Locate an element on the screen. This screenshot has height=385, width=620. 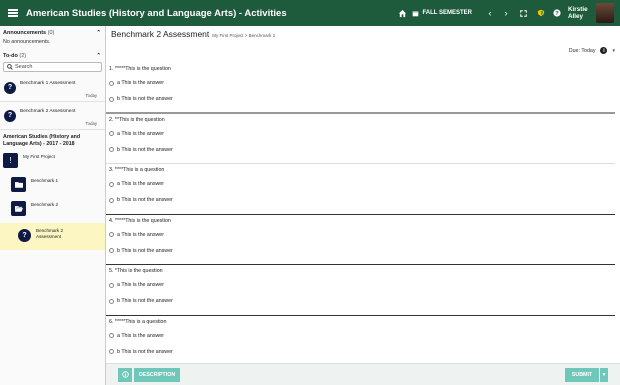
todo-title: To-do is located at coordinates (10, 56).